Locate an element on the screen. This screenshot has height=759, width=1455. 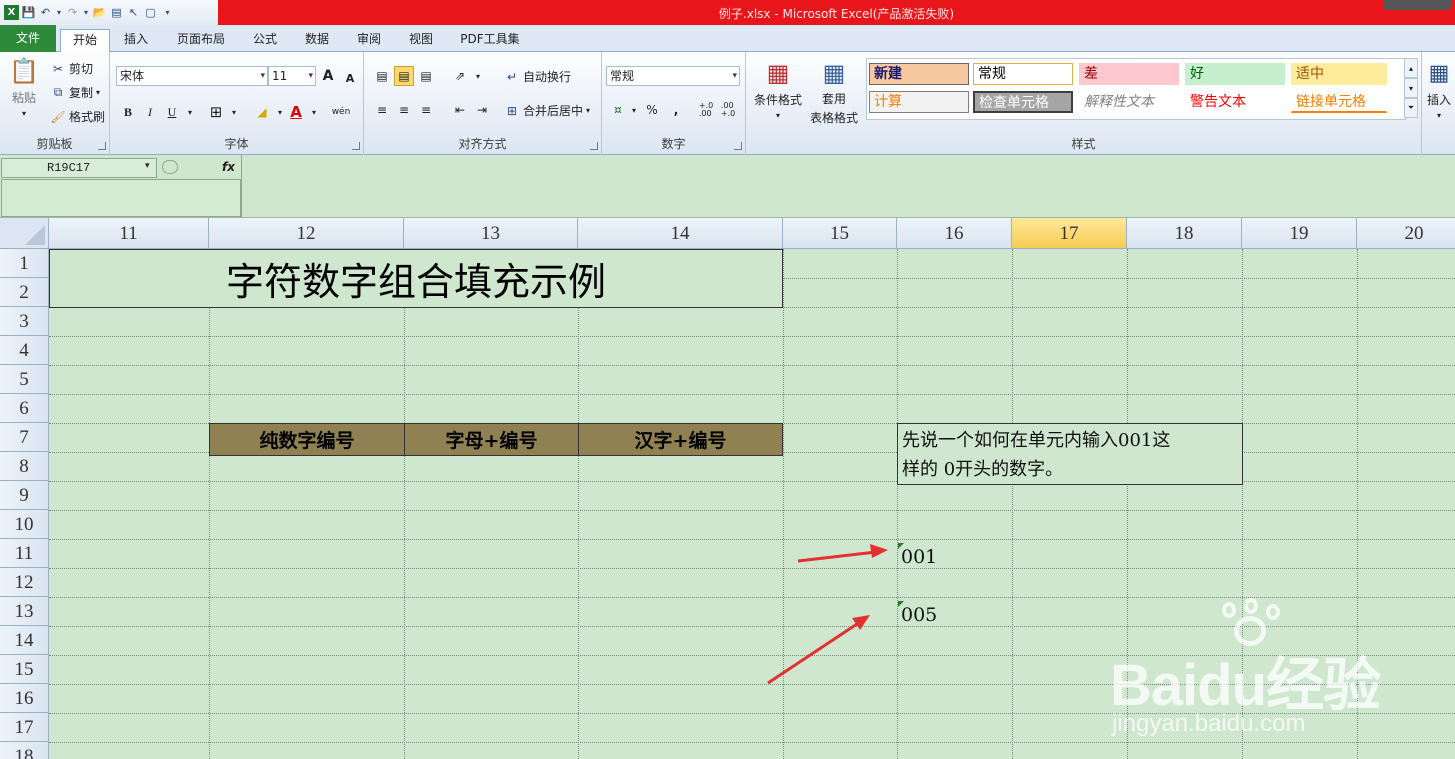
column-header-11: 11 is located at coordinates (129, 233).